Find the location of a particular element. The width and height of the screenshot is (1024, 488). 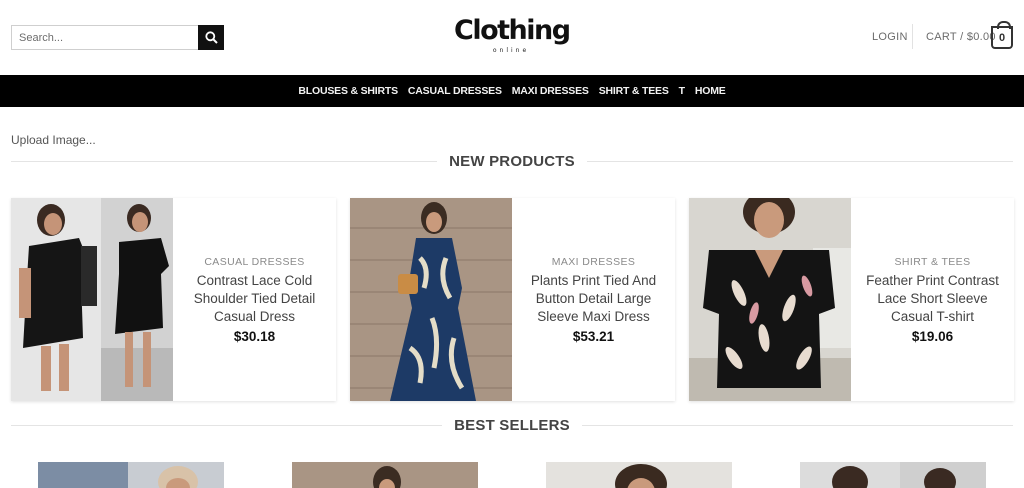

search-input is located at coordinates (104, 37).